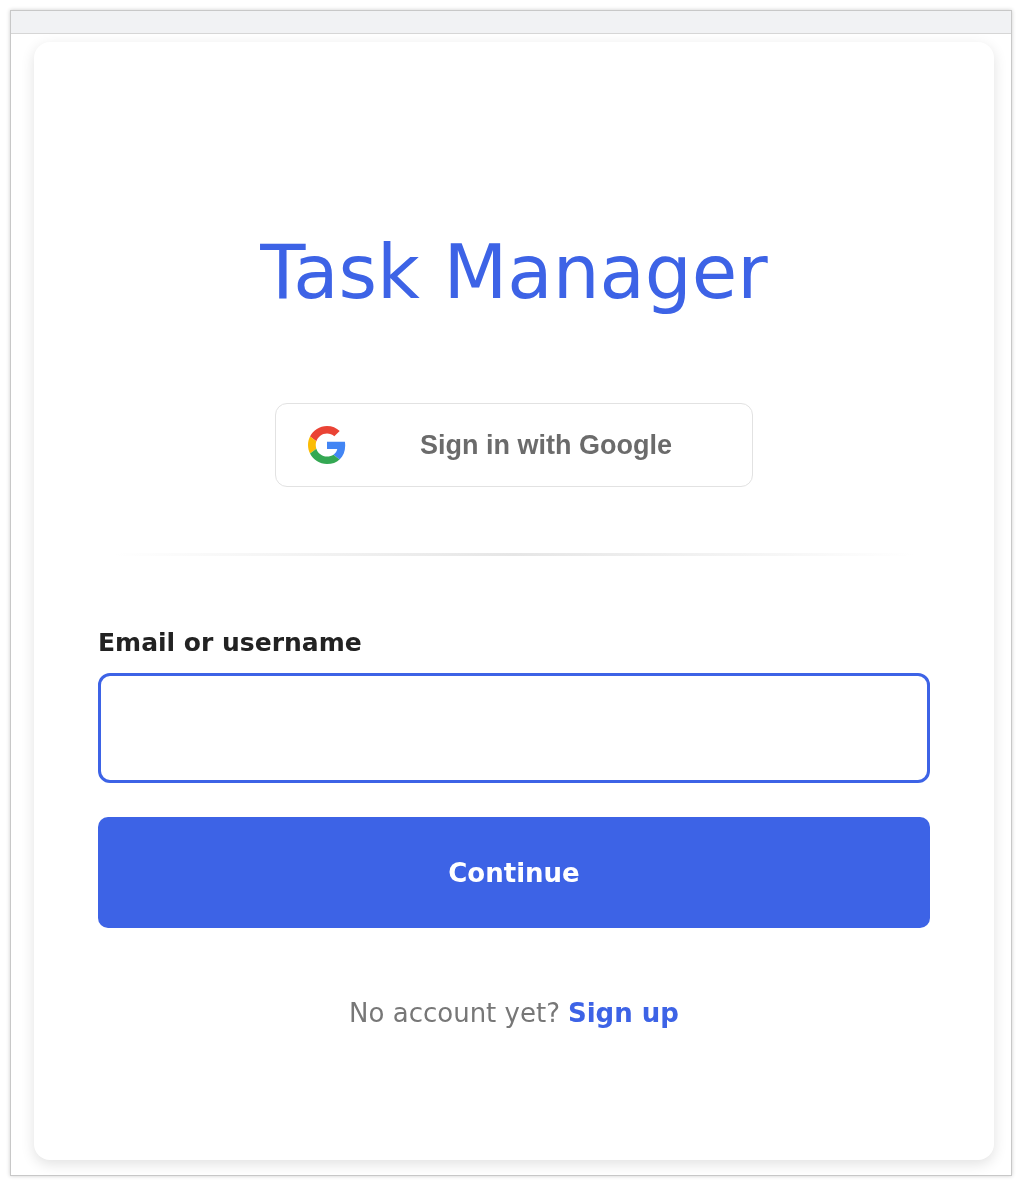 Image resolution: width=1024 pixels, height=1188 pixels. I want to click on input-field, so click(514, 728).